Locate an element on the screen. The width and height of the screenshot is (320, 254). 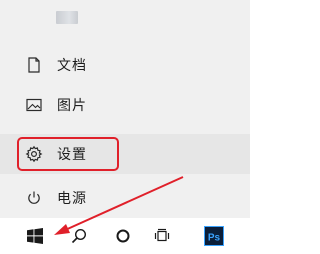
user-account-row is located at coordinates (125, 19).